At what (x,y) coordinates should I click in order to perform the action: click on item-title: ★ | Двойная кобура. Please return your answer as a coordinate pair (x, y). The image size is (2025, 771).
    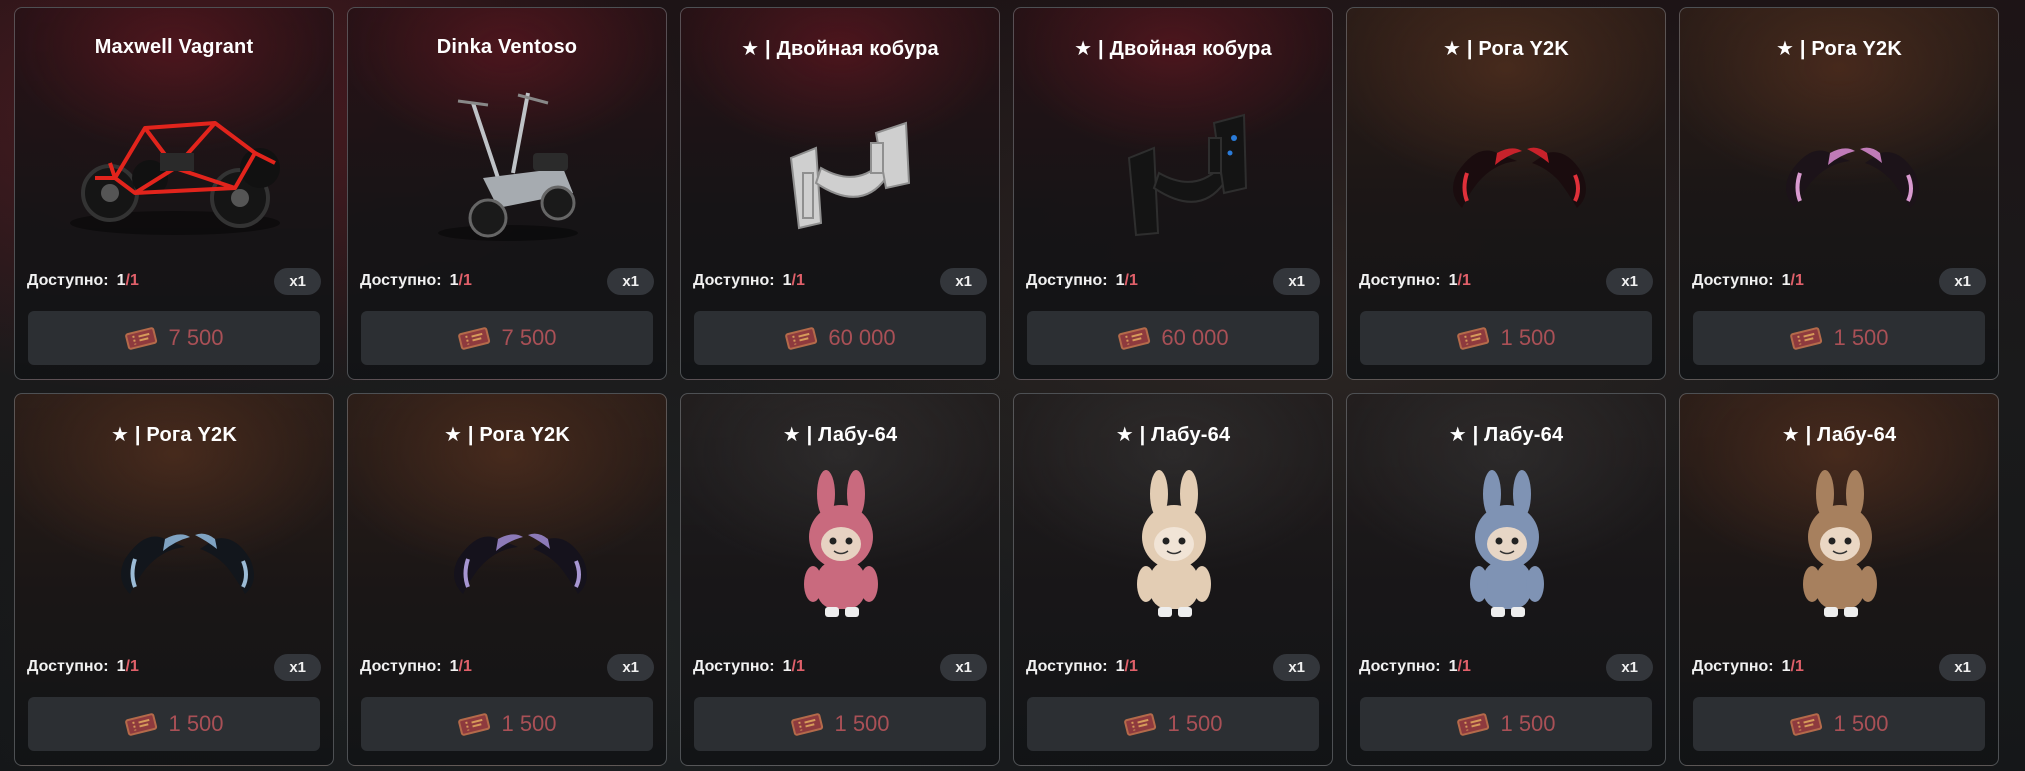
    Looking at the image, I should click on (1173, 49).